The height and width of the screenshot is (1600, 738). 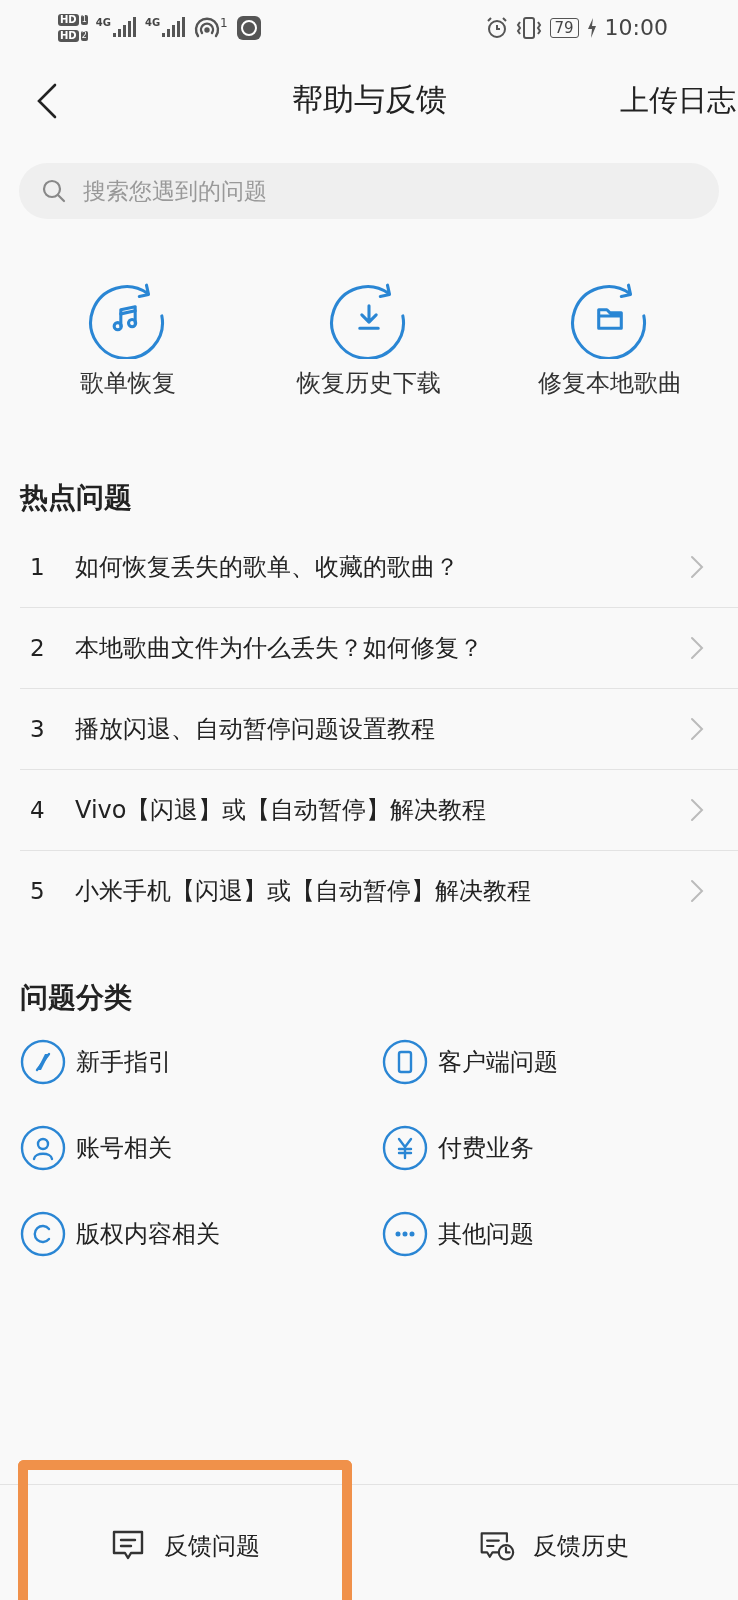 What do you see at coordinates (37, 567) in the screenshot?
I see `question-number: 1` at bounding box center [37, 567].